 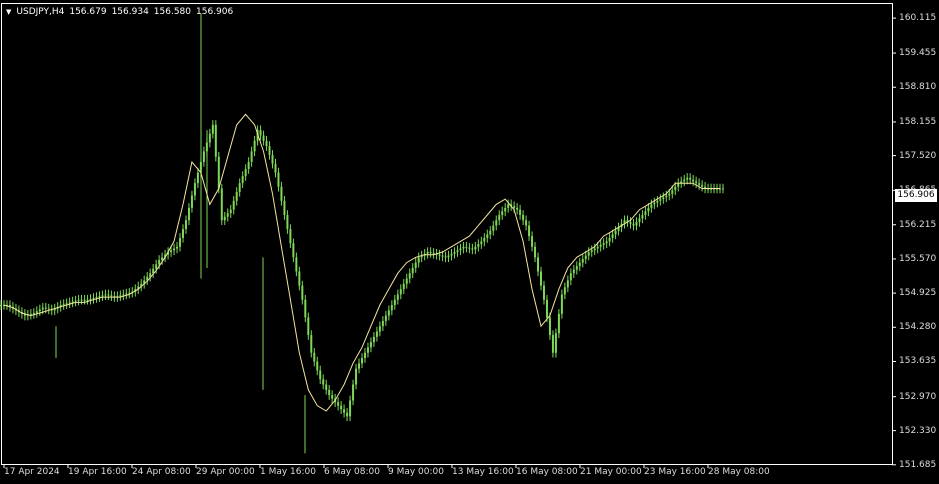 What do you see at coordinates (215, 12) in the screenshot?
I see `close-value: 156.906` at bounding box center [215, 12].